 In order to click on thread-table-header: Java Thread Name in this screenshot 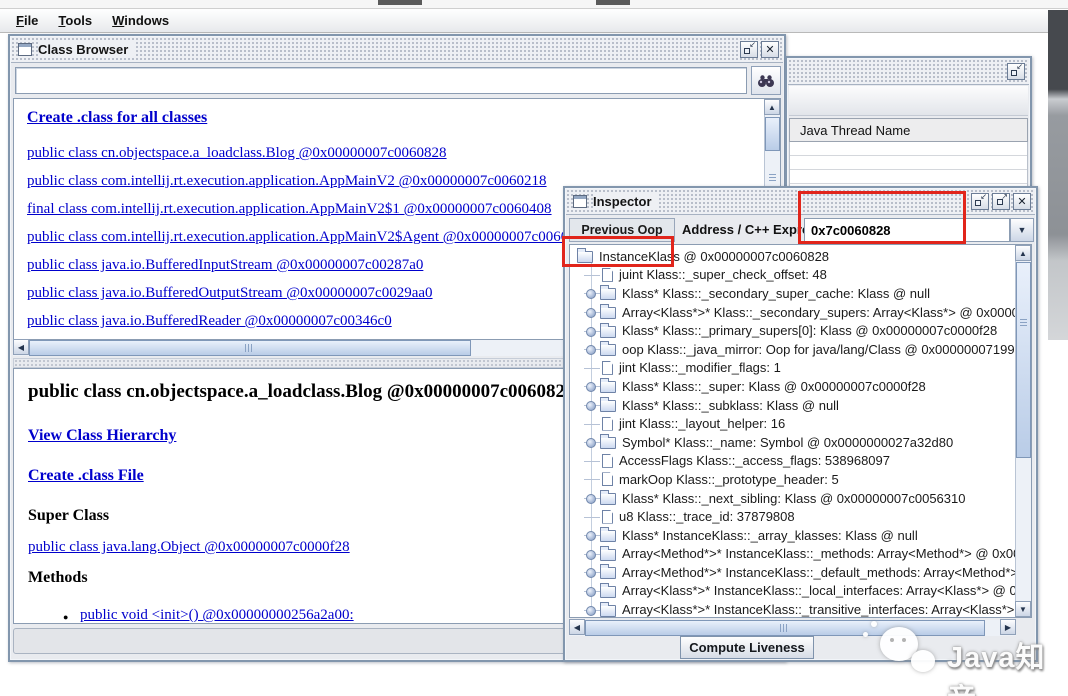, I will do `click(908, 130)`.